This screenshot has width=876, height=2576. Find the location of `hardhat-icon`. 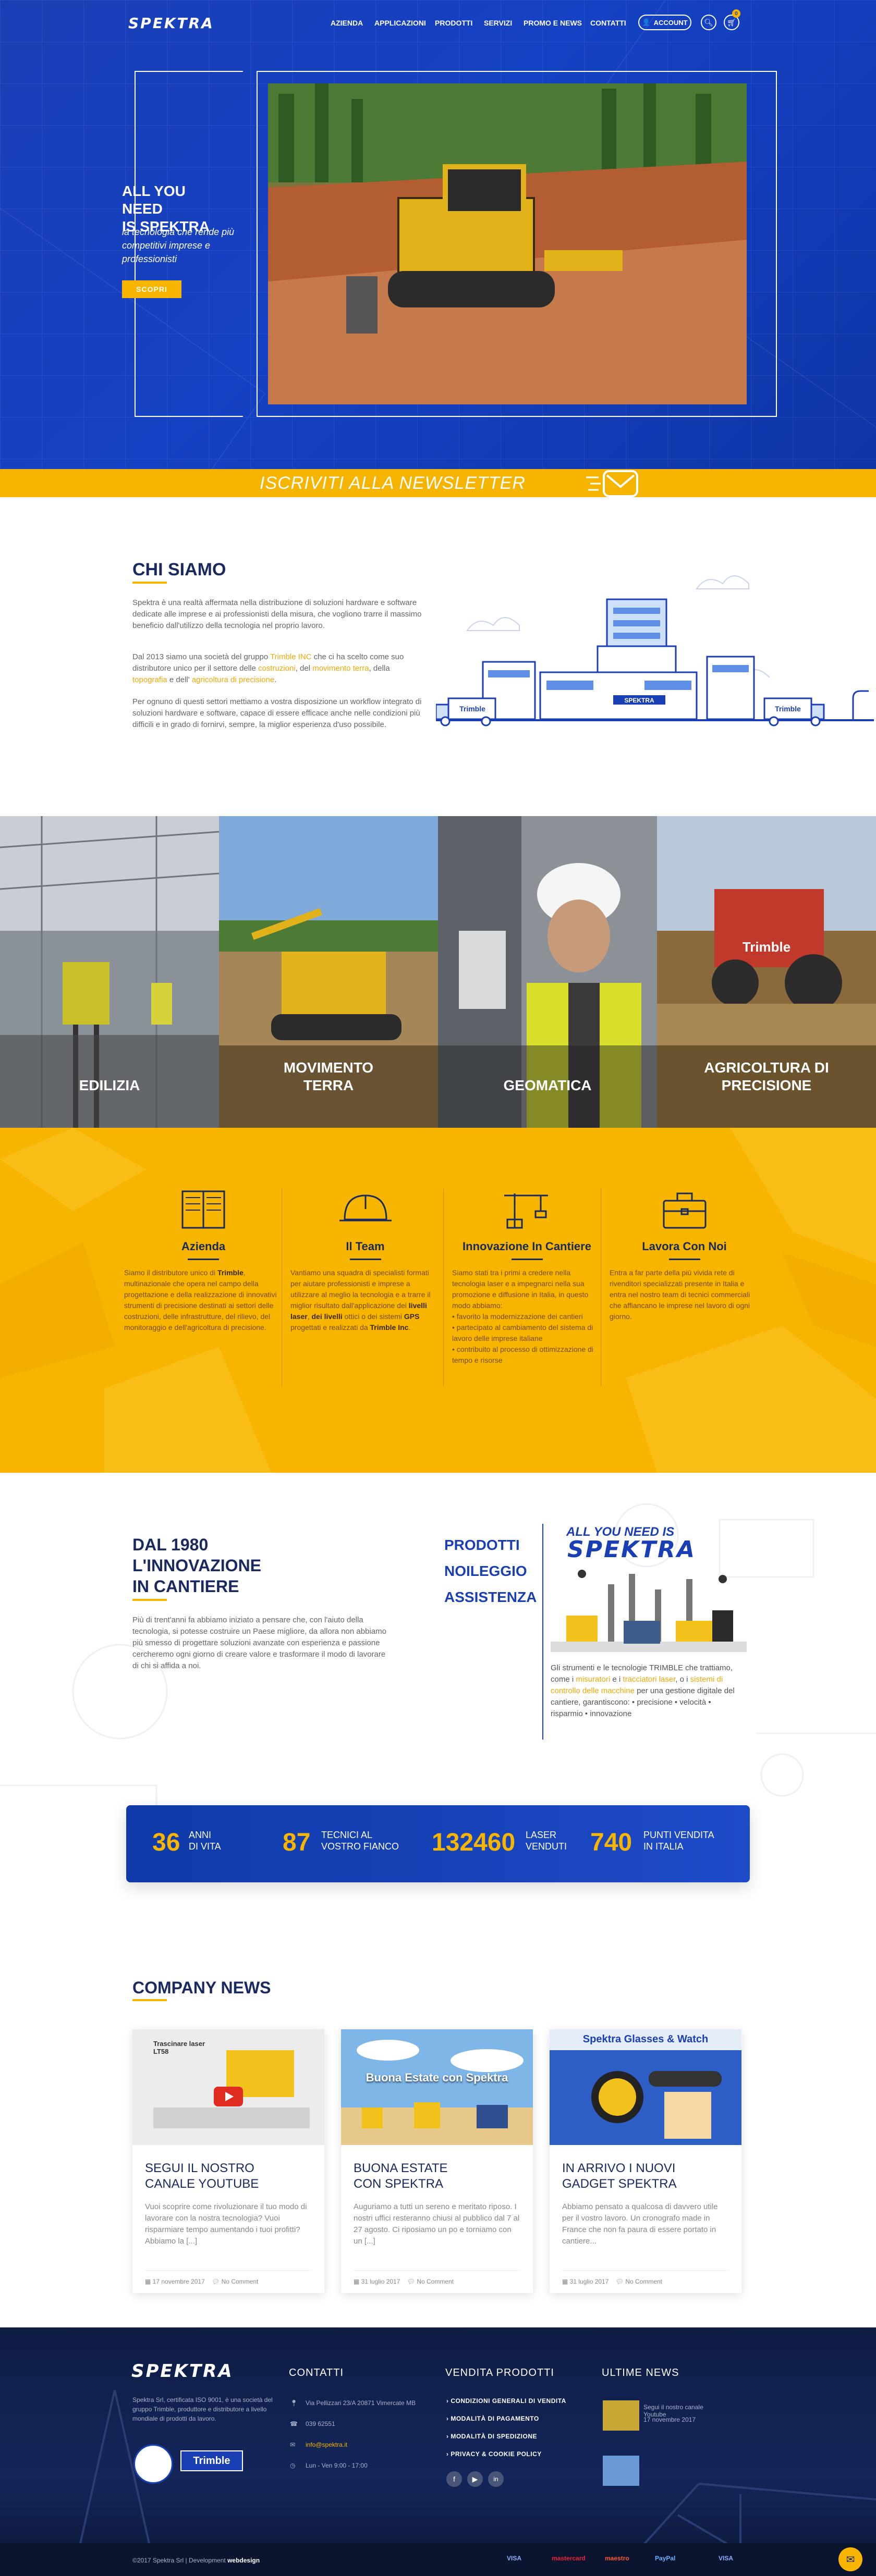

hardhat-icon is located at coordinates (365, 1208).